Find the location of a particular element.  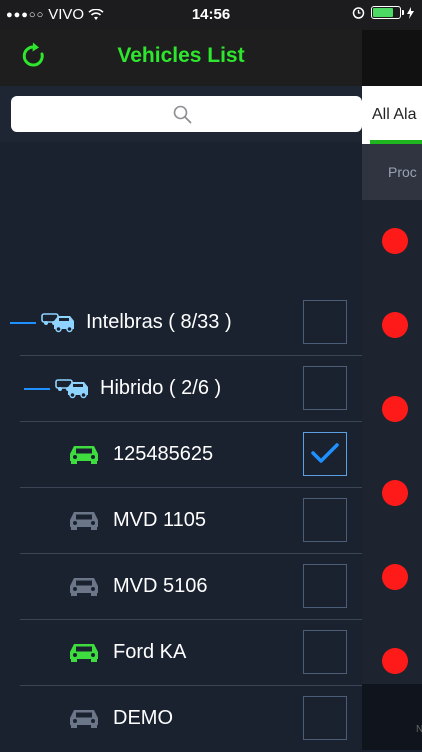

status-right is located at coordinates (383, 12).